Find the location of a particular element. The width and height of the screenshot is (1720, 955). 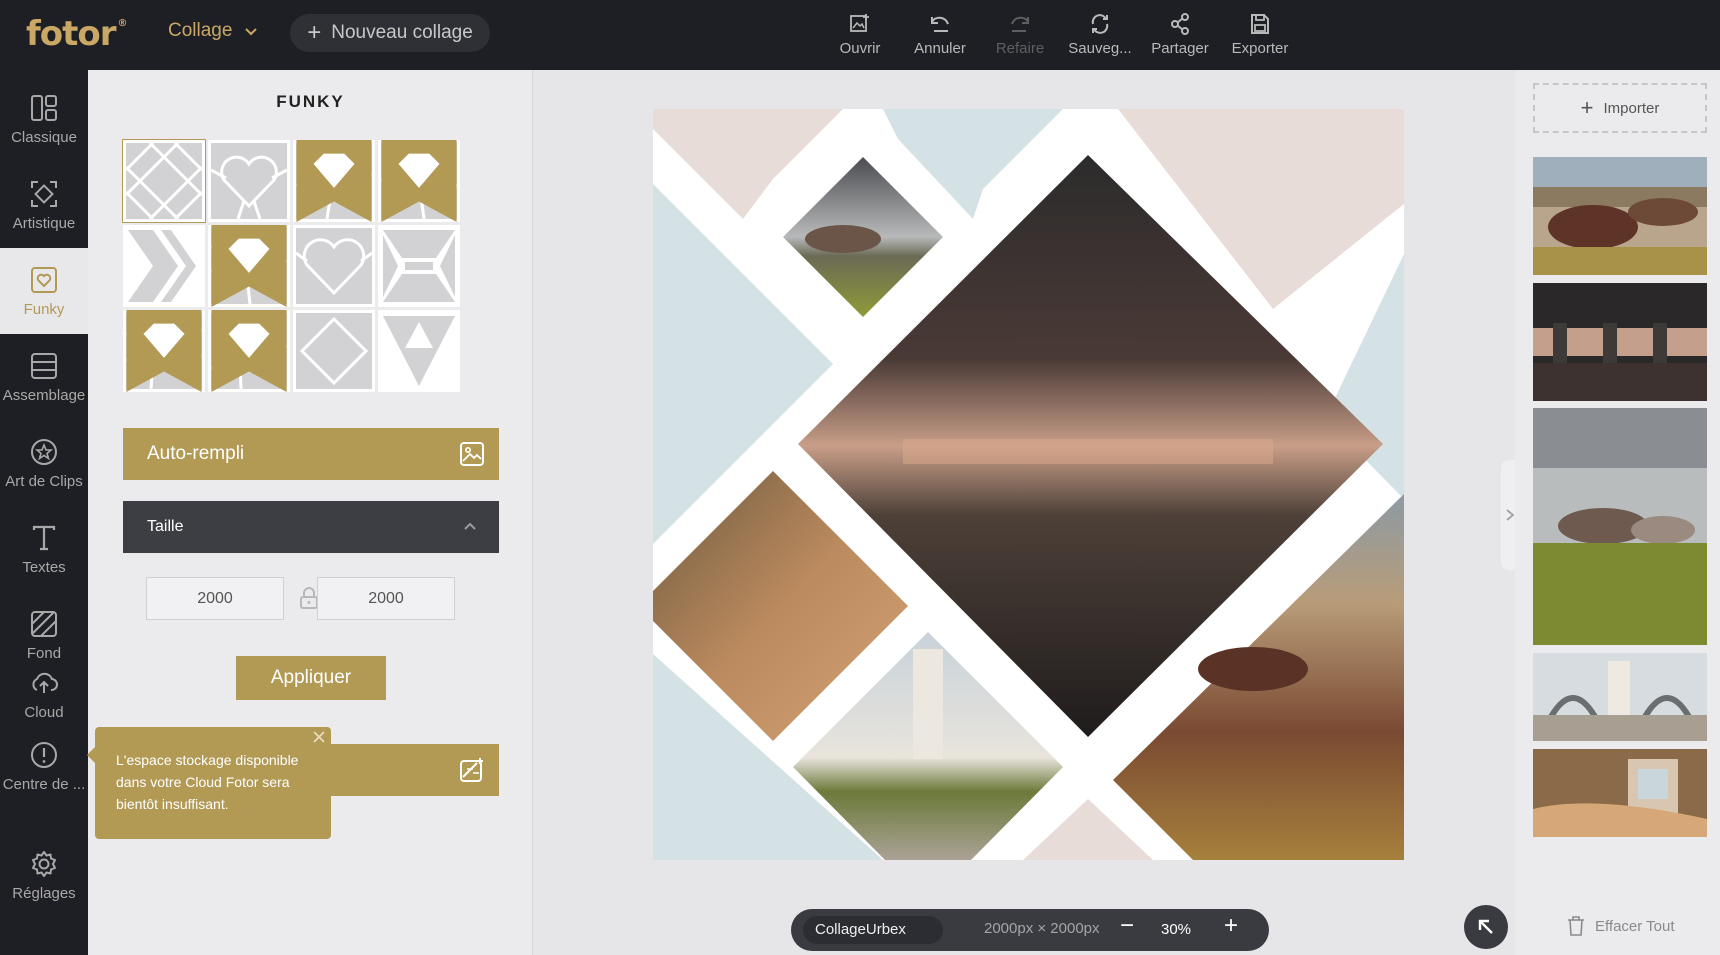

assemblage-icon is located at coordinates (44, 365).